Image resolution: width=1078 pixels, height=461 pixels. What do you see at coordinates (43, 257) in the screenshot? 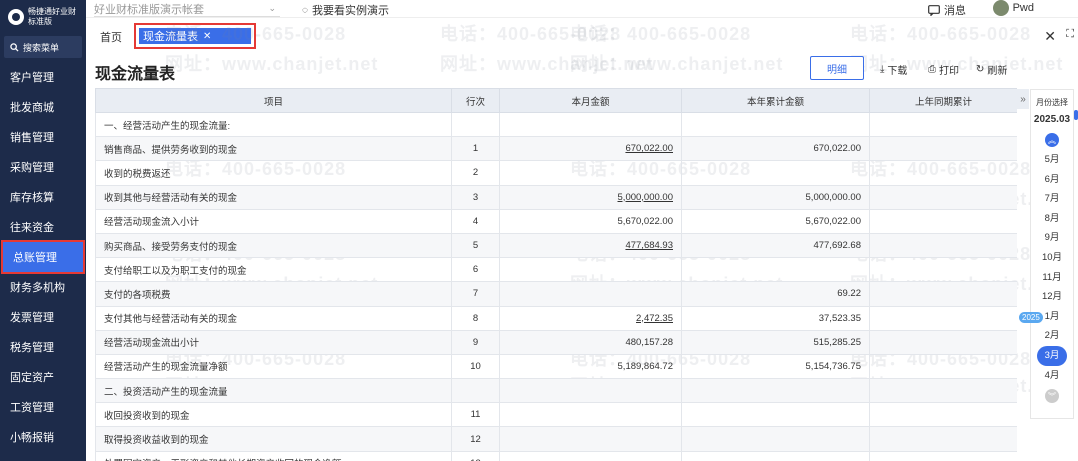
I see `sidebar-item: 总账管理` at bounding box center [43, 257].